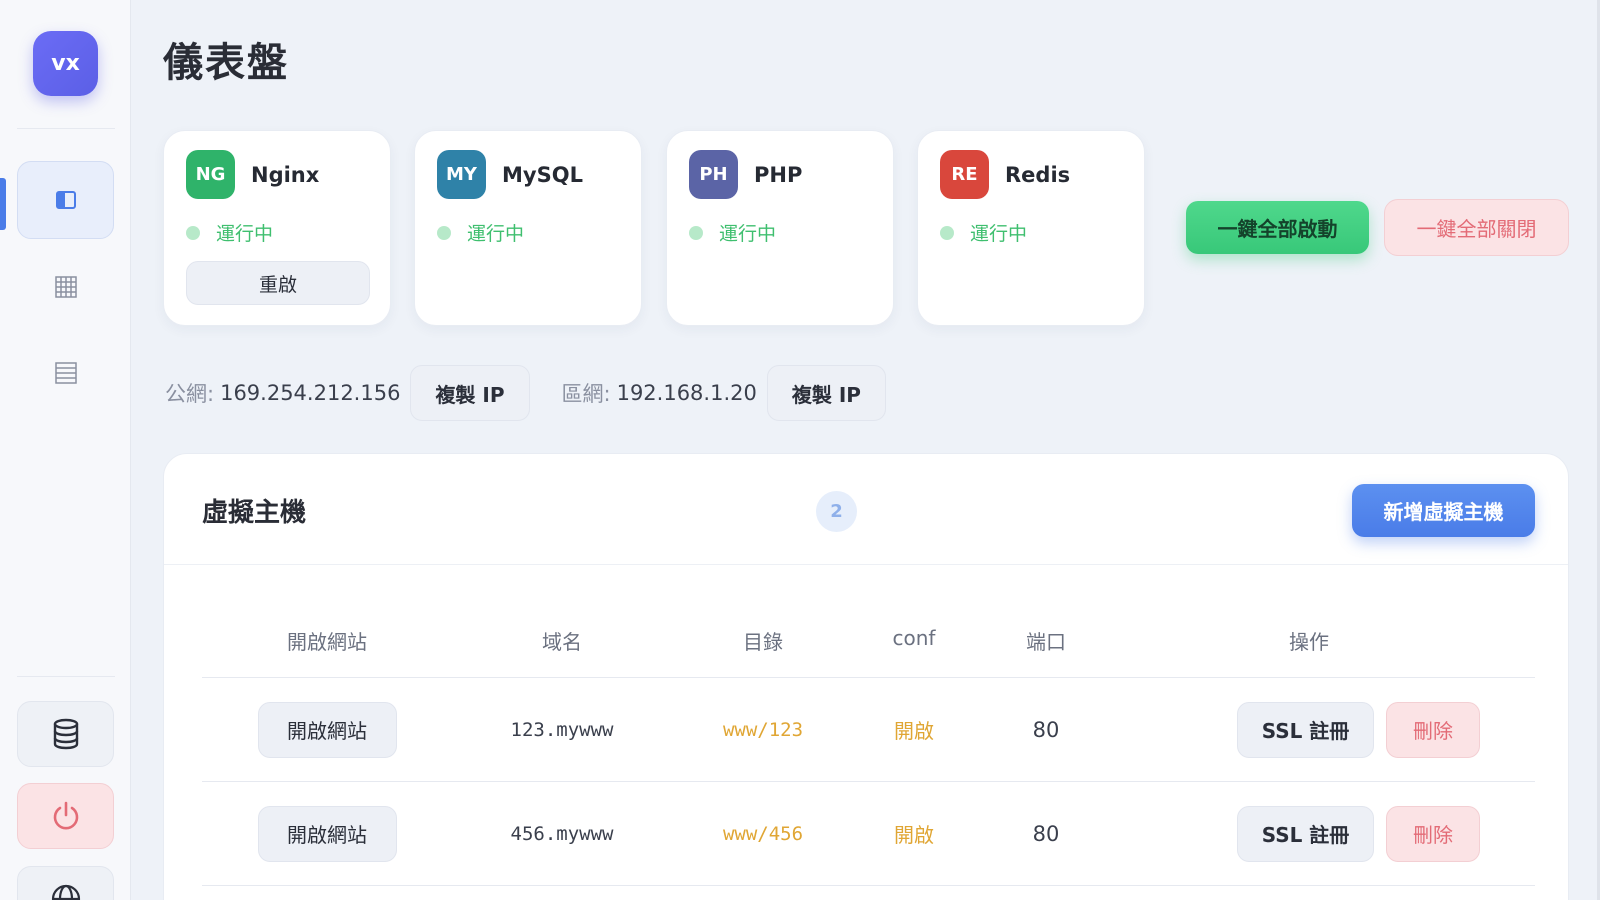 This screenshot has width=1600, height=900. What do you see at coordinates (826, 393) in the screenshot?
I see `copy-lan-ip-button: 複製 IP` at bounding box center [826, 393].